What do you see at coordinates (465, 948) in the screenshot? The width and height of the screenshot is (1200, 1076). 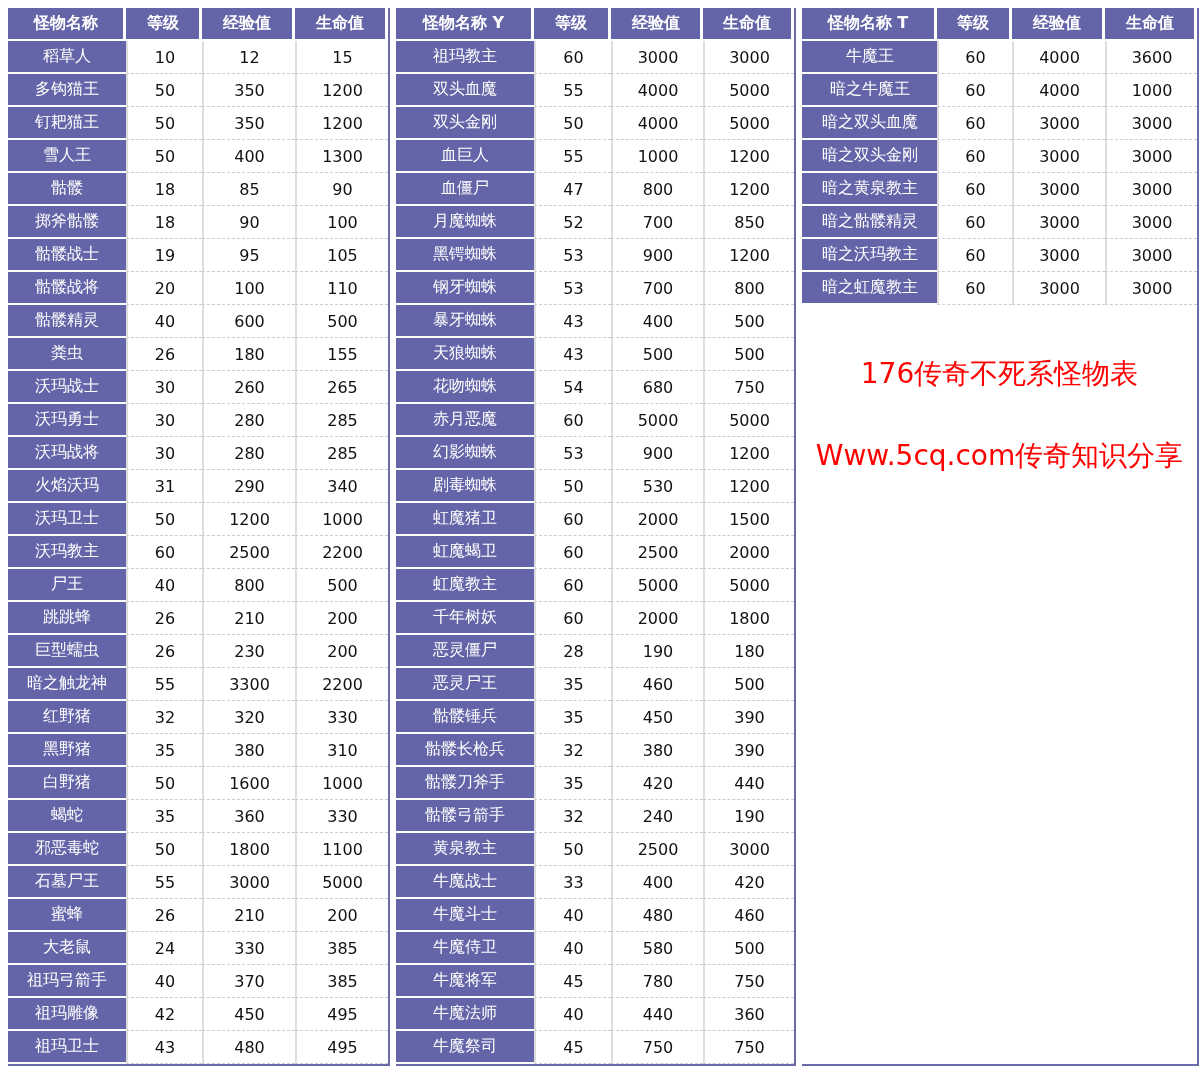 I see `monster-name-cell: 牛魔侍卫` at bounding box center [465, 948].